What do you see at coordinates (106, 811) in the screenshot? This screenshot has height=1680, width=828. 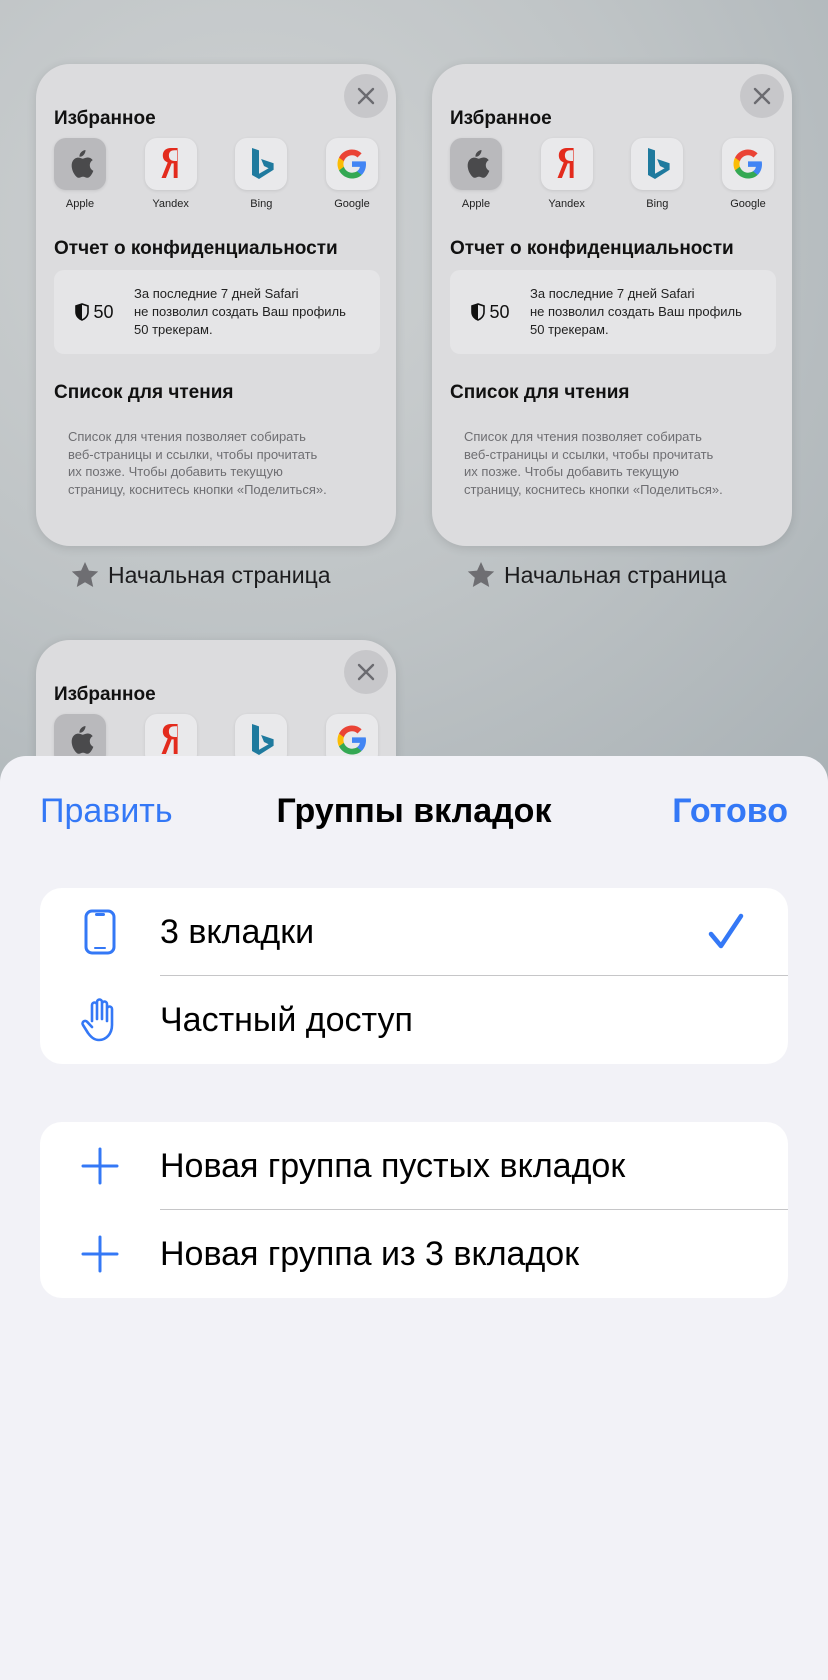 I see `edit-button: Править` at bounding box center [106, 811].